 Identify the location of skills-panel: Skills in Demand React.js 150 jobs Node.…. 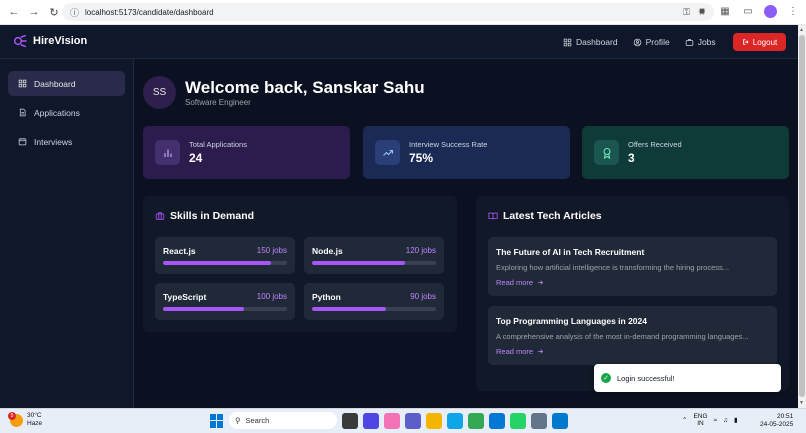
(300, 264).